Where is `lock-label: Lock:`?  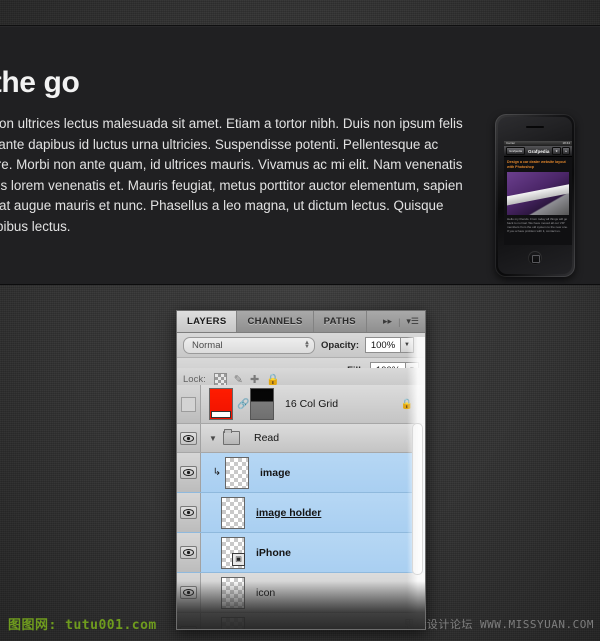 lock-label: Lock: is located at coordinates (194, 379).